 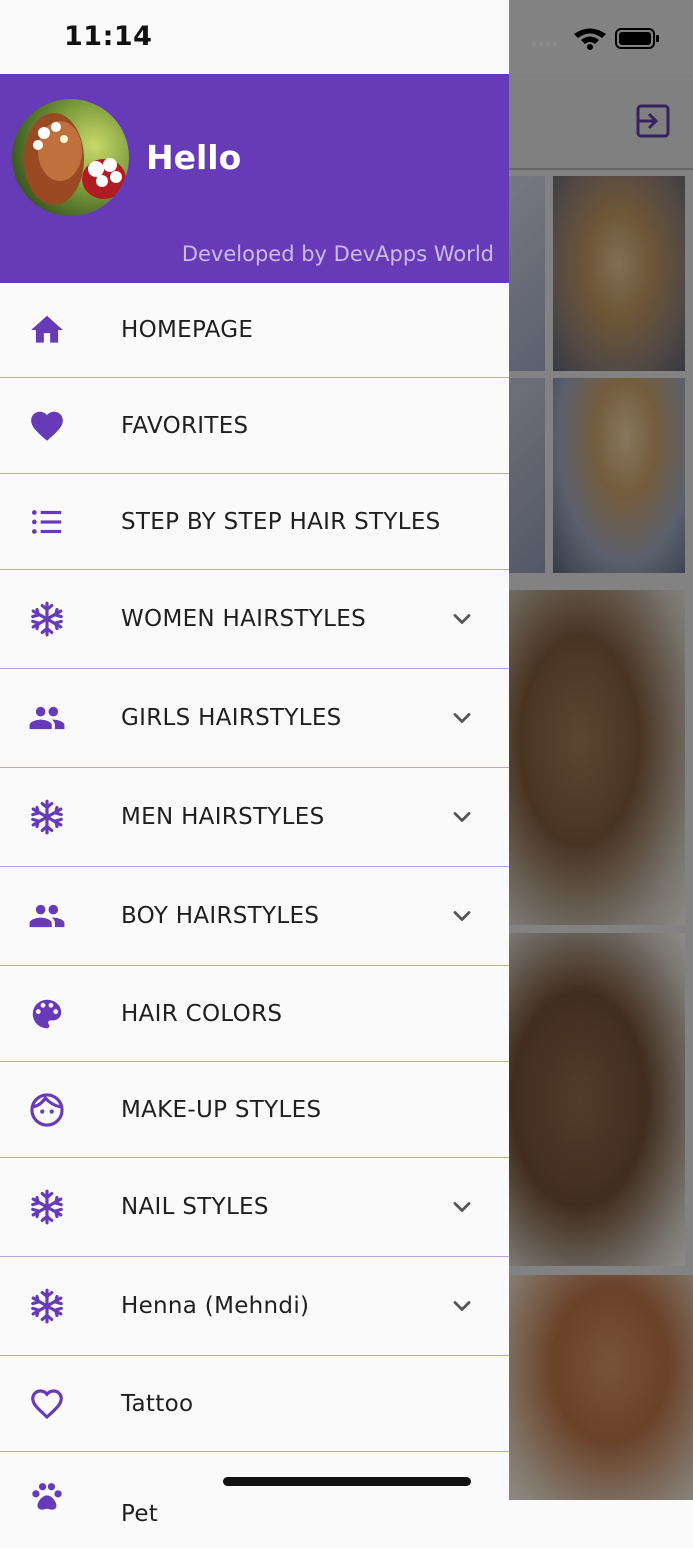 What do you see at coordinates (347, 1481) in the screenshot?
I see `home-indicator` at bounding box center [347, 1481].